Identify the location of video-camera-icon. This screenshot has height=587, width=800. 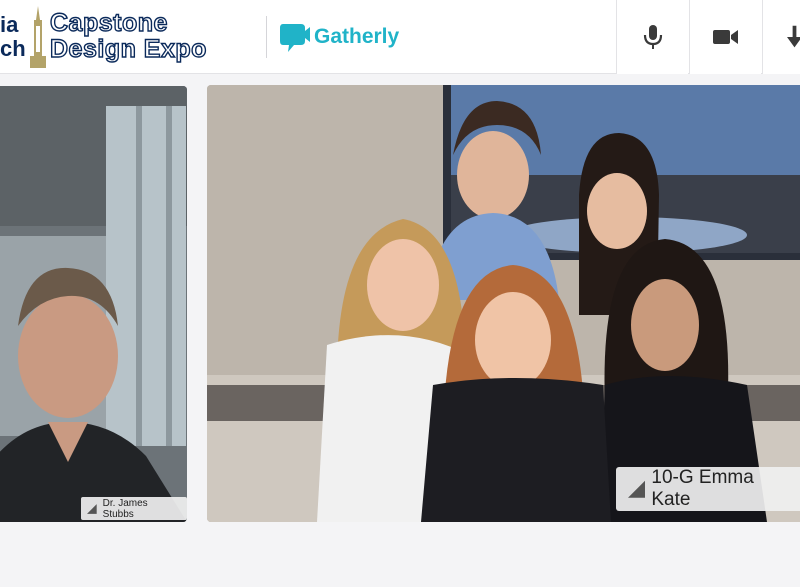
(725, 37).